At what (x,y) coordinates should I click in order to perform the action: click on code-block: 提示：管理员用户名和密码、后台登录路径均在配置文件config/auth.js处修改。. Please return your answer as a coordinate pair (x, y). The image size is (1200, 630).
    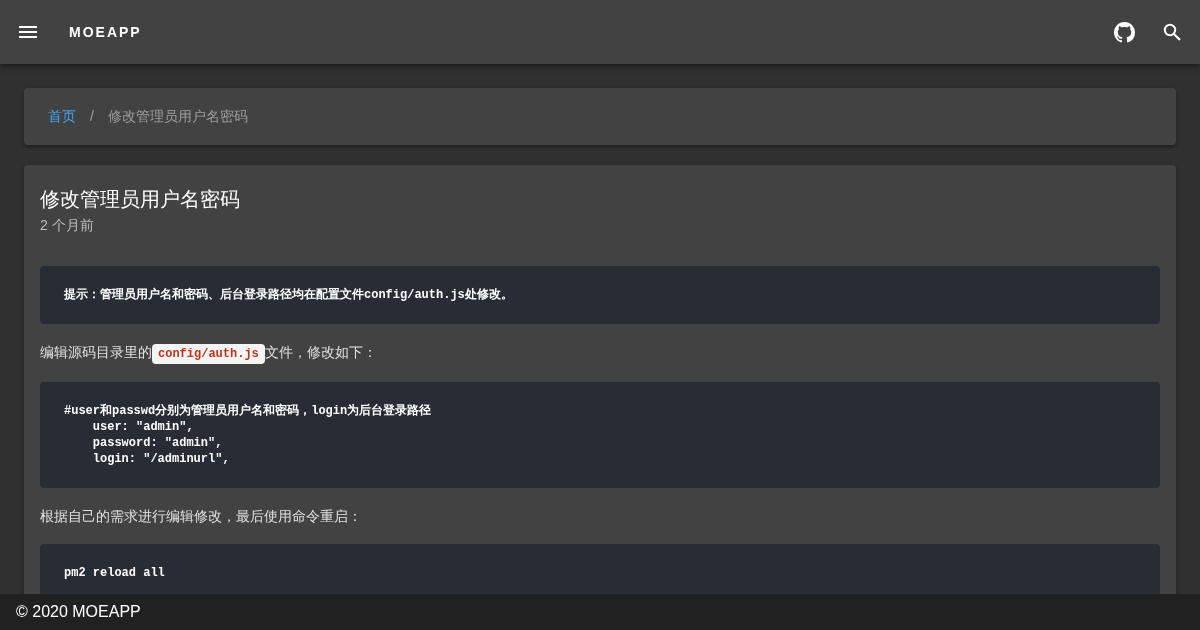
    Looking at the image, I should click on (600, 295).